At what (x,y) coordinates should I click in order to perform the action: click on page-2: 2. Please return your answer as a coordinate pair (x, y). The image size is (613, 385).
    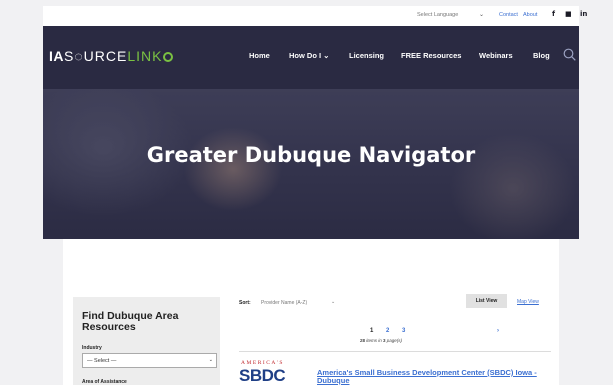
    Looking at the image, I should click on (387, 331).